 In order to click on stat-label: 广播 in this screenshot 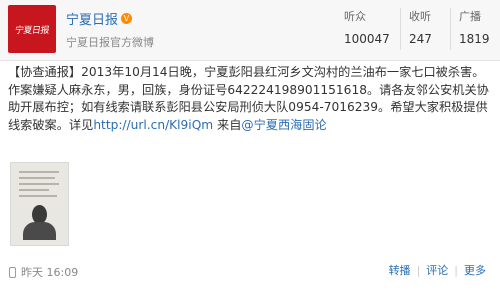, I will do `click(470, 16)`.